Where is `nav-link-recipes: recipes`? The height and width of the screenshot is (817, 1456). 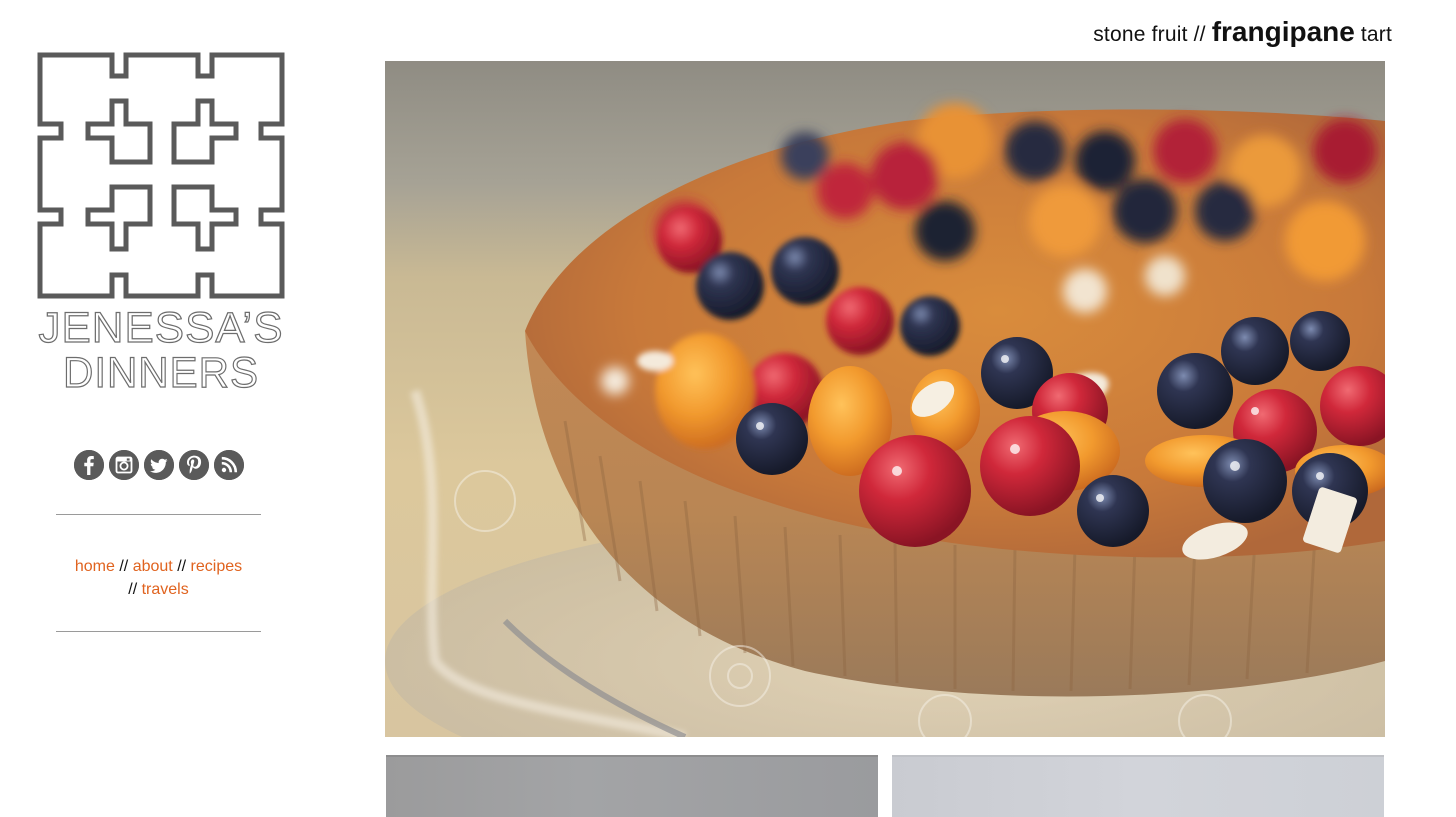 nav-link-recipes: recipes is located at coordinates (217, 566).